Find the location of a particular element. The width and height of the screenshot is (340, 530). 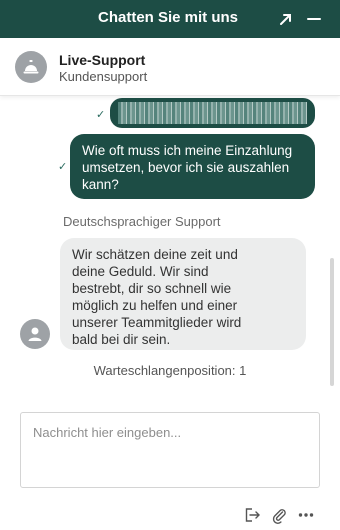

outgoing-message-blurred is located at coordinates (212, 113).